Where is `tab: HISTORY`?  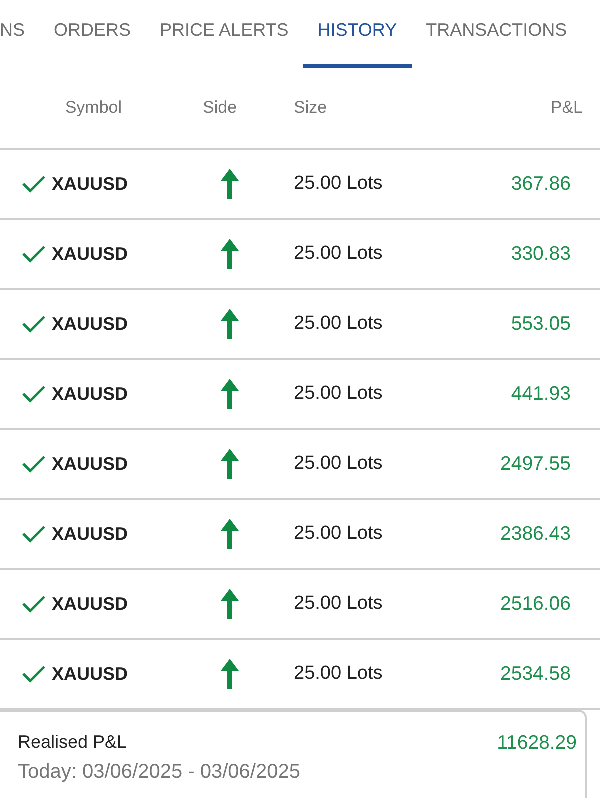
tab: HISTORY is located at coordinates (357, 34).